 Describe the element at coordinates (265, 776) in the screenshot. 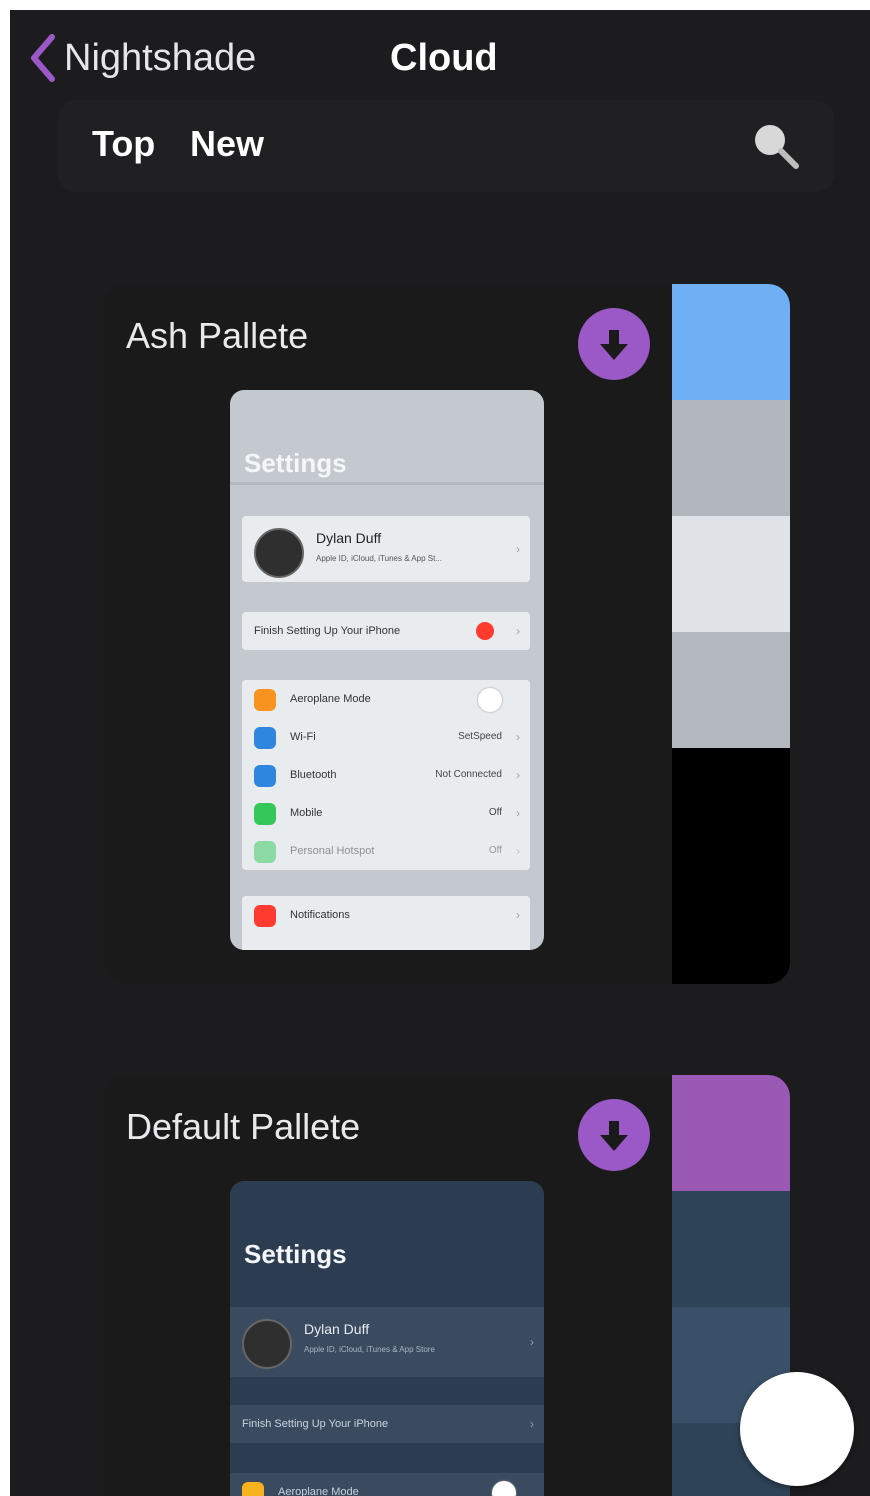

I see `bluetooth-icon` at that location.